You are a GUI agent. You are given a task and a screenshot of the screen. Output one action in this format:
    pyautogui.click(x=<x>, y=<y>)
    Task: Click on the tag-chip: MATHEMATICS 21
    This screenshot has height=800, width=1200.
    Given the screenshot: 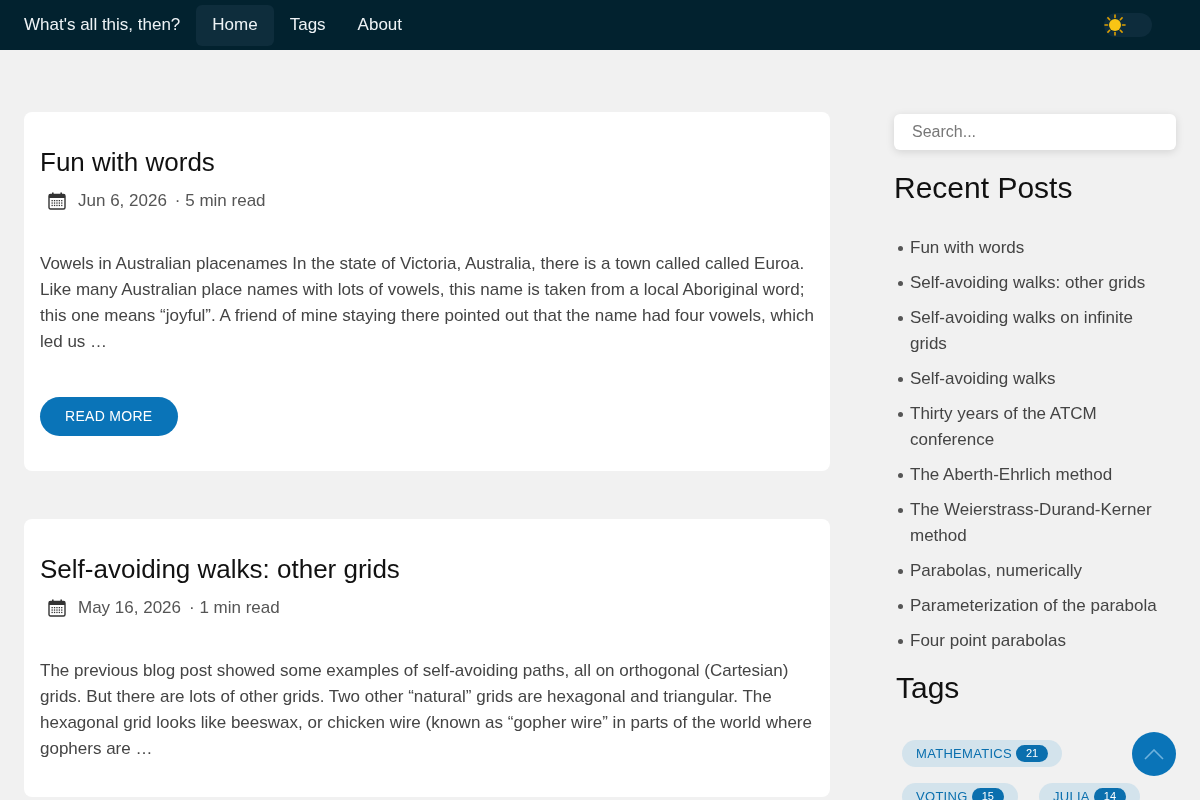 What is the action you would take?
    pyautogui.click(x=982, y=753)
    